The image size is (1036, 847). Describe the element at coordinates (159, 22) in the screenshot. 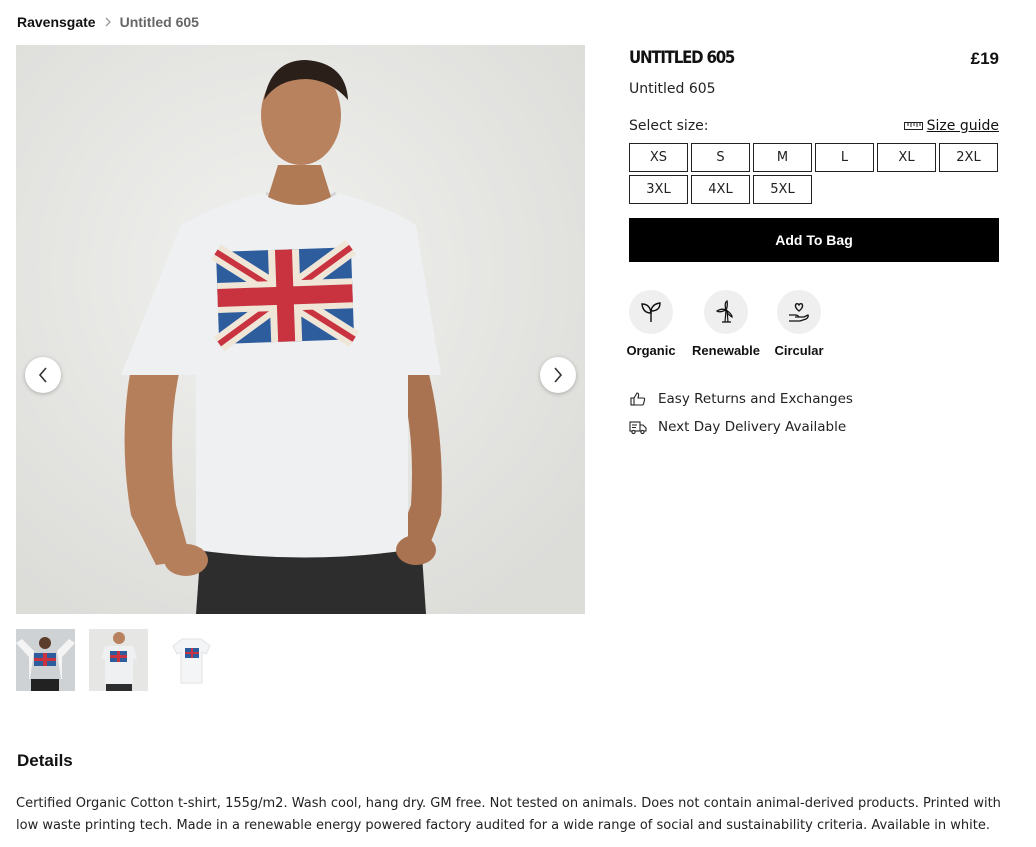

I see `breadcrumb-current: Untitled 605` at that location.